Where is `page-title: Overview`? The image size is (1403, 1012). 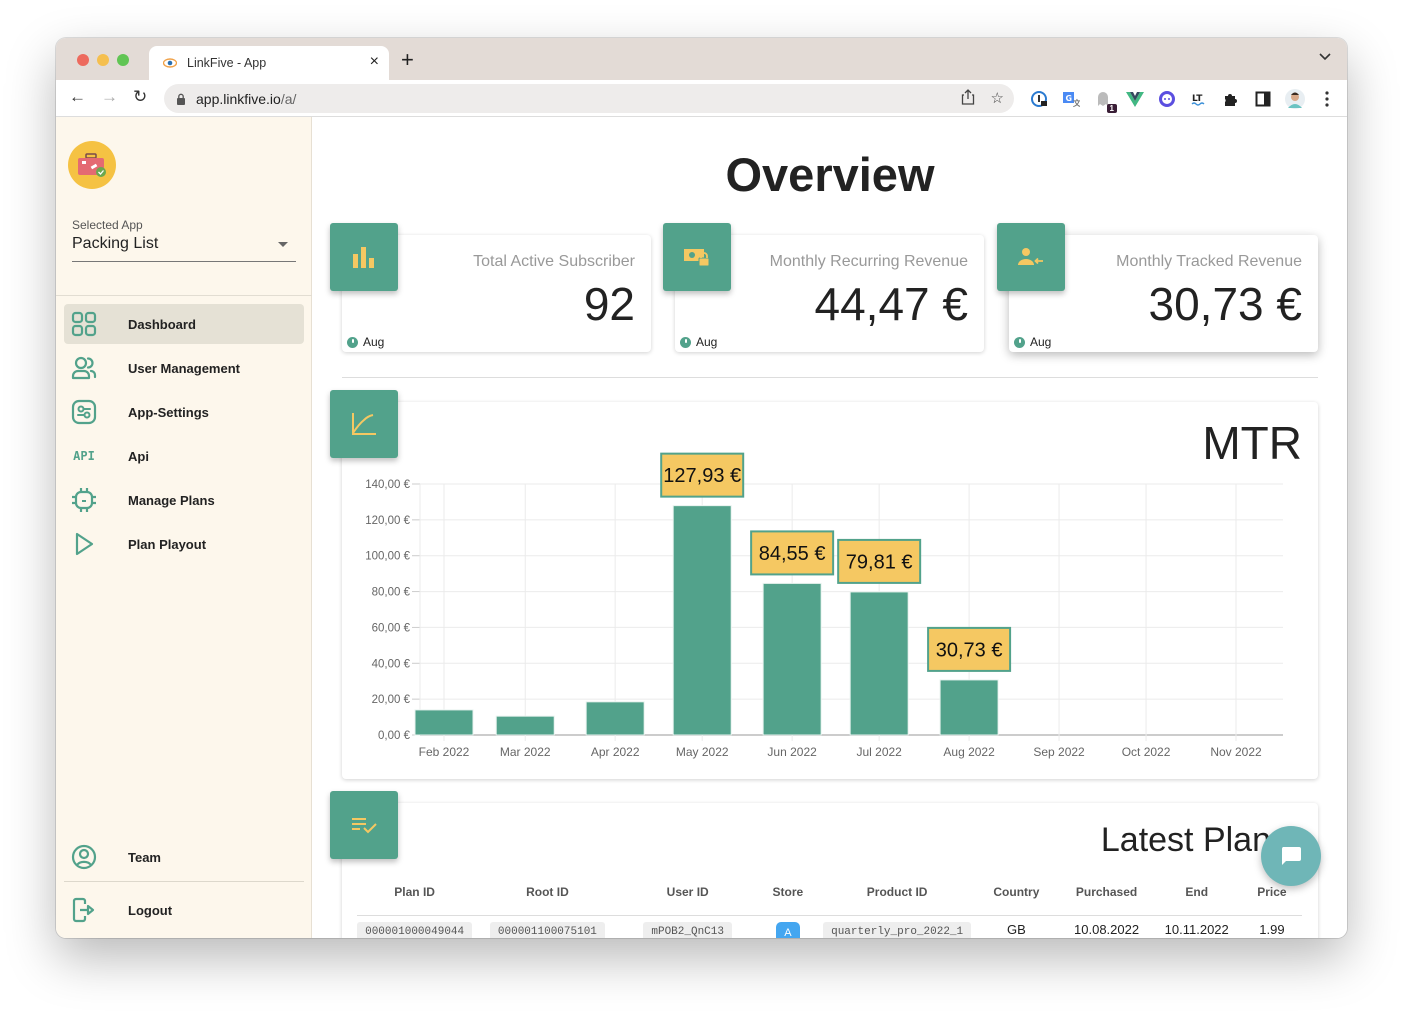 page-title: Overview is located at coordinates (830, 174).